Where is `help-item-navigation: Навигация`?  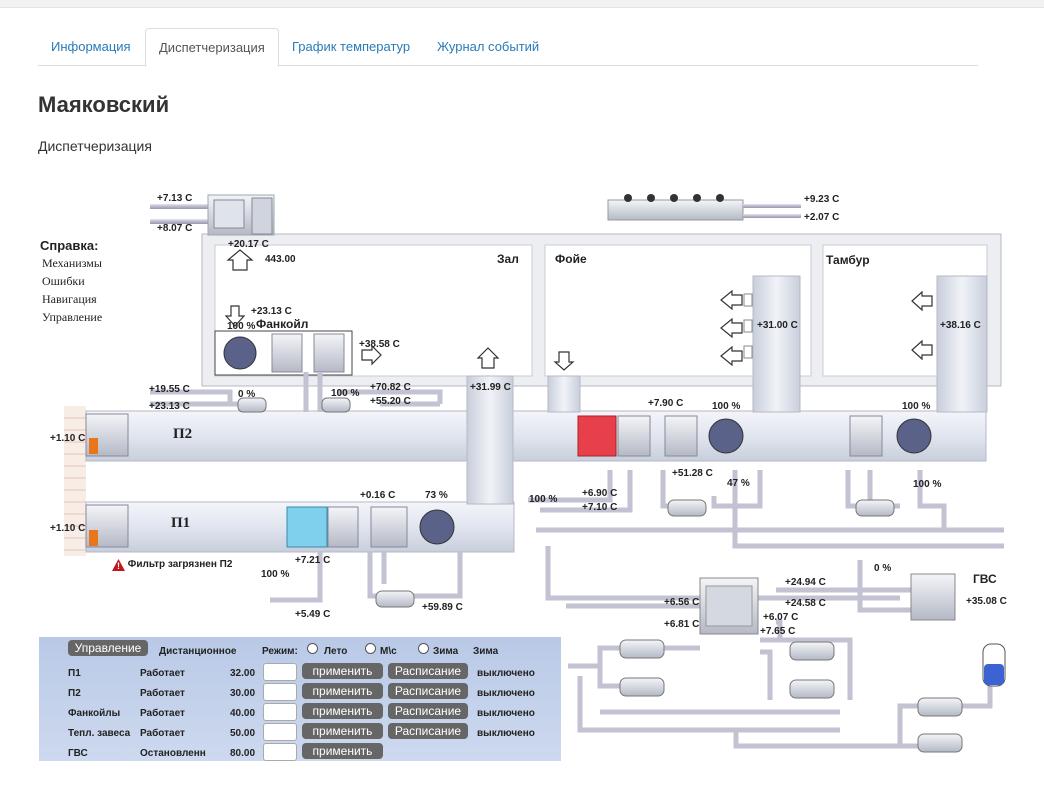 help-item-navigation: Навигация is located at coordinates (72, 299).